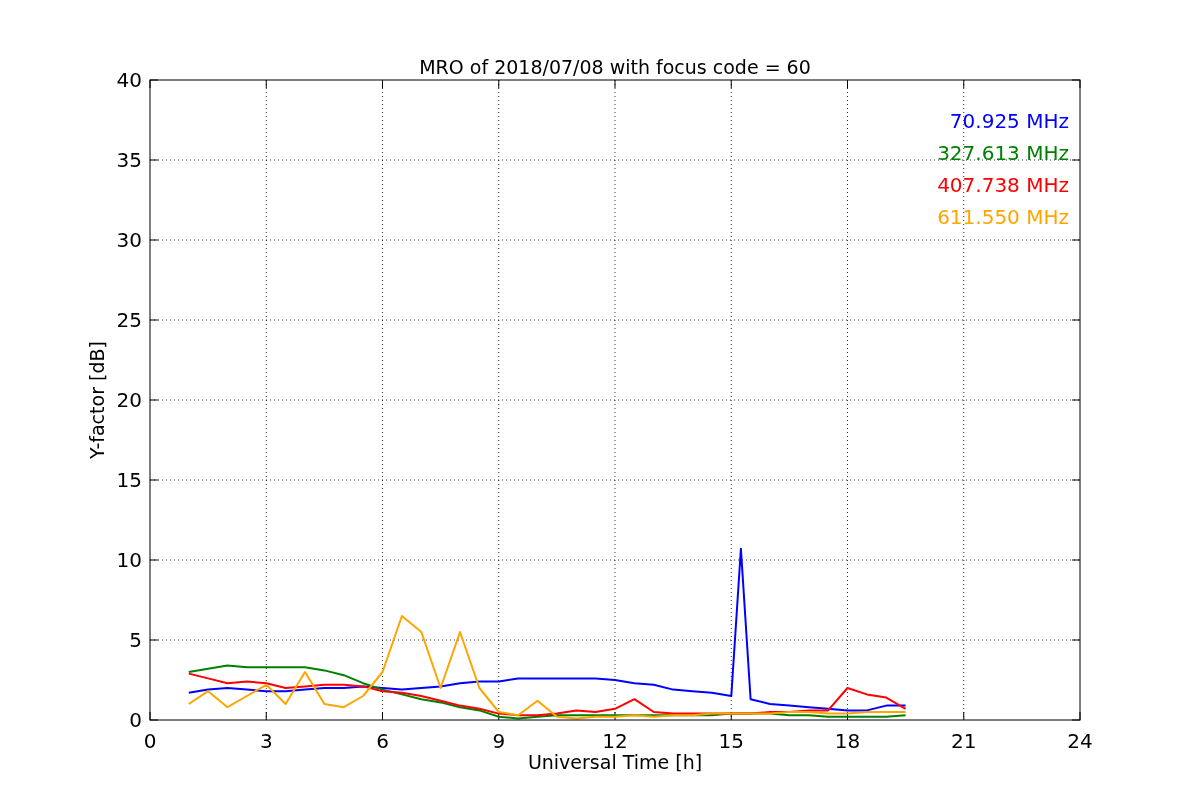  I want to click on legend-label: 70.925 MHz, so click(1009, 121).